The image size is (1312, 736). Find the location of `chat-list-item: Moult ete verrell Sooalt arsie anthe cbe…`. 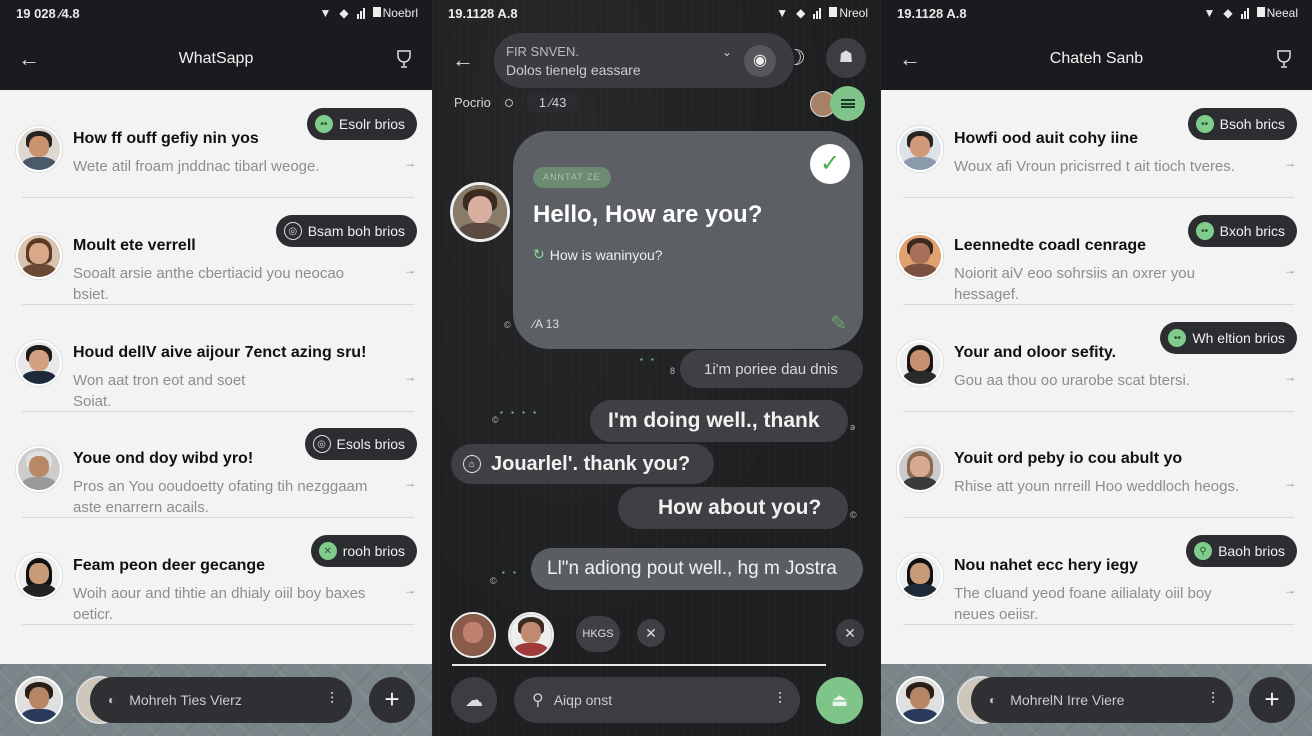

chat-list-item: Moult ete verrell Sooalt arsie anthe cbe… is located at coordinates (216, 252).